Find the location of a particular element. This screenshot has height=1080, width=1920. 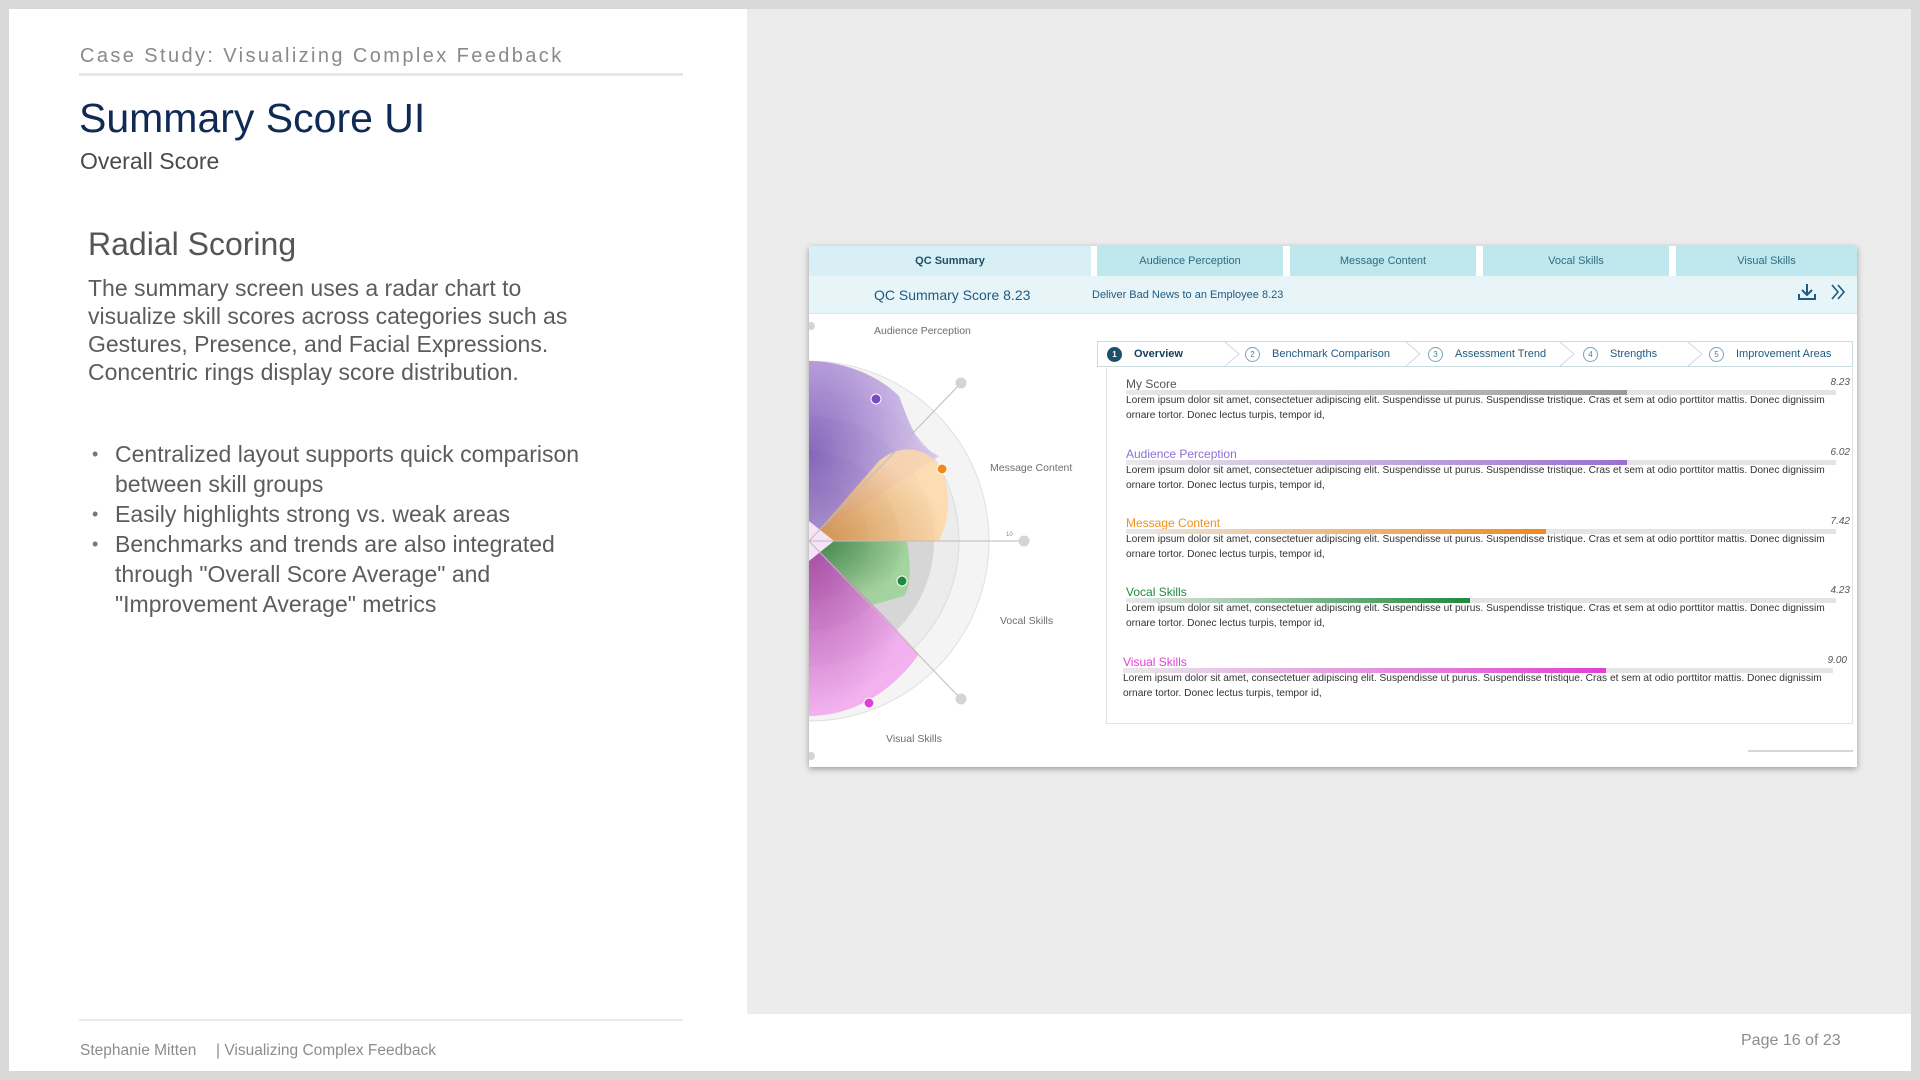

message-score-point is located at coordinates (942, 469).